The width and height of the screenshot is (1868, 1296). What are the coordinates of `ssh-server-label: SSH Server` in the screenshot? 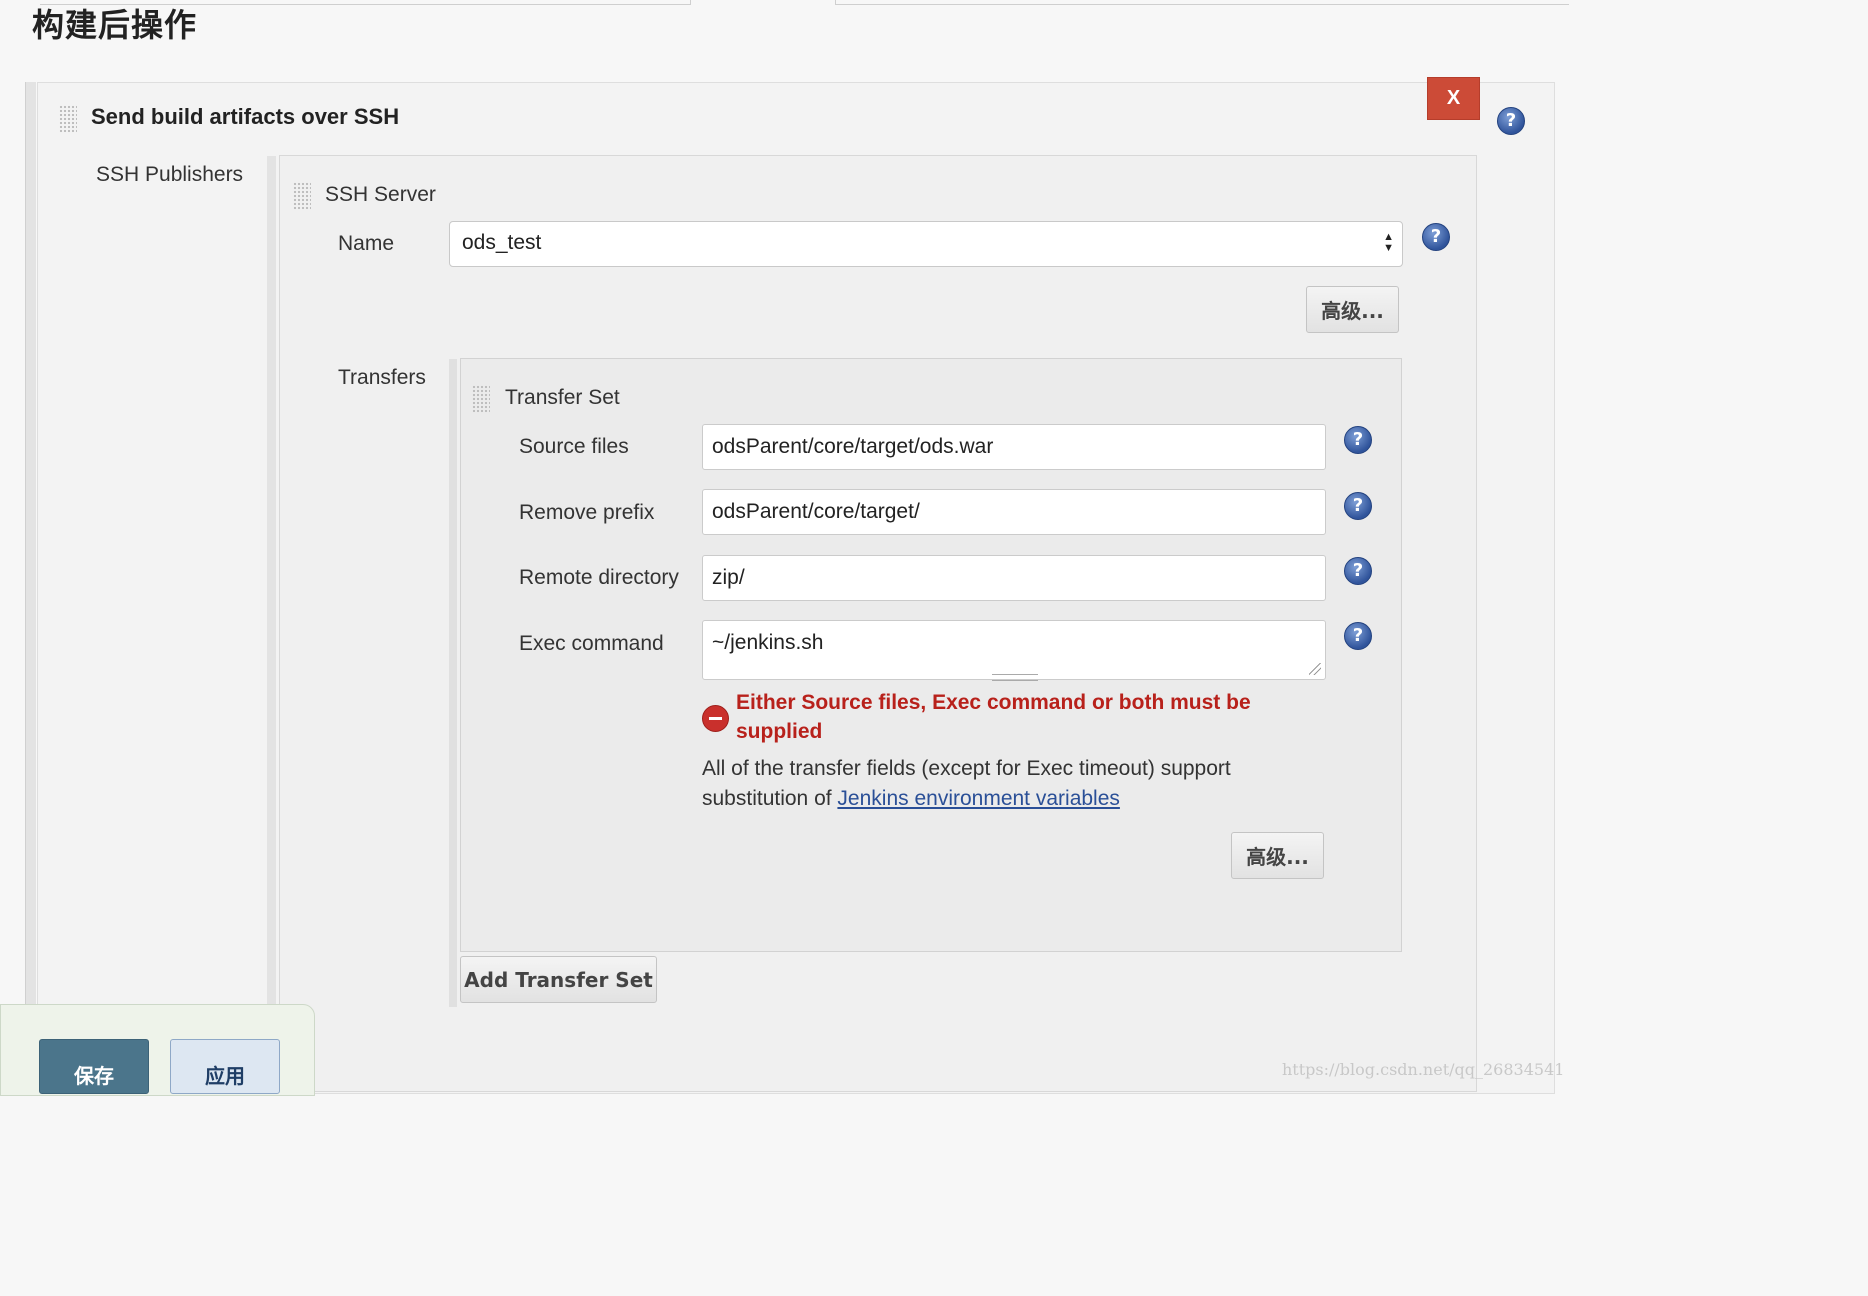 It's located at (380, 194).